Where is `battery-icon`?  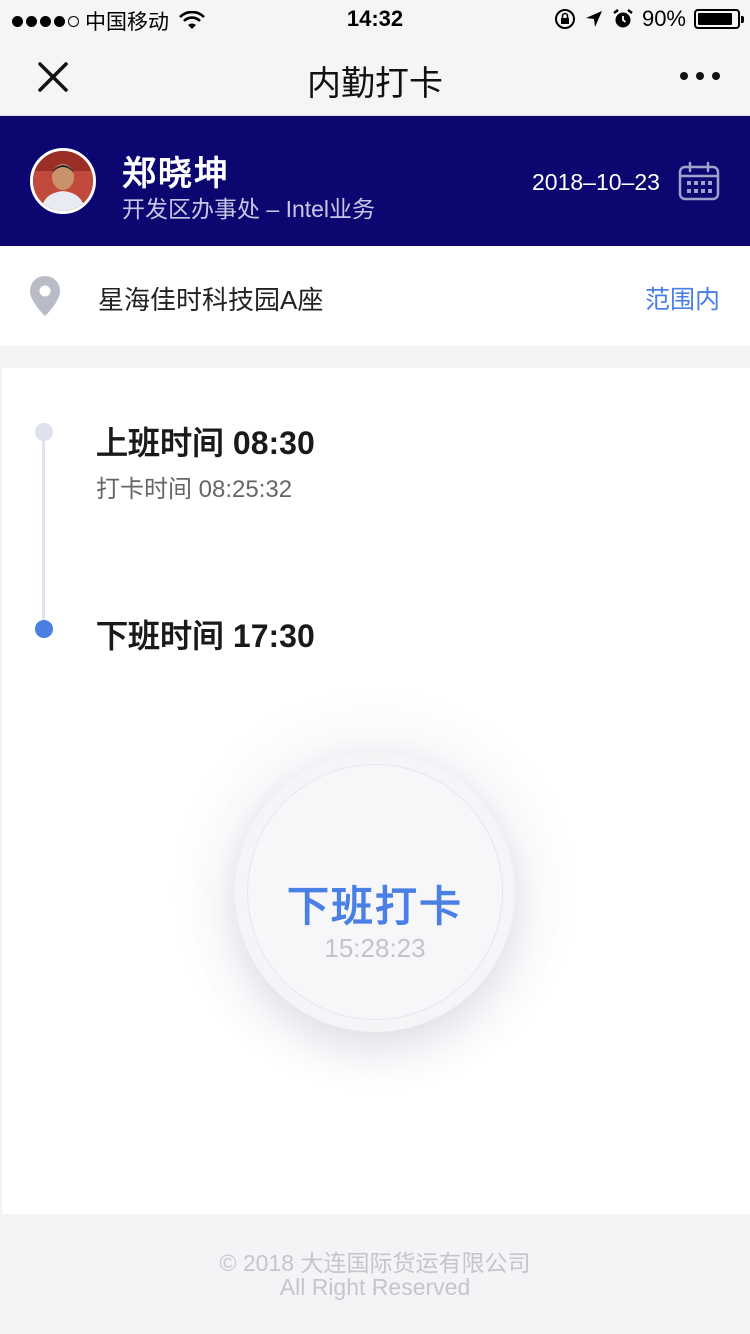
battery-icon is located at coordinates (719, 19).